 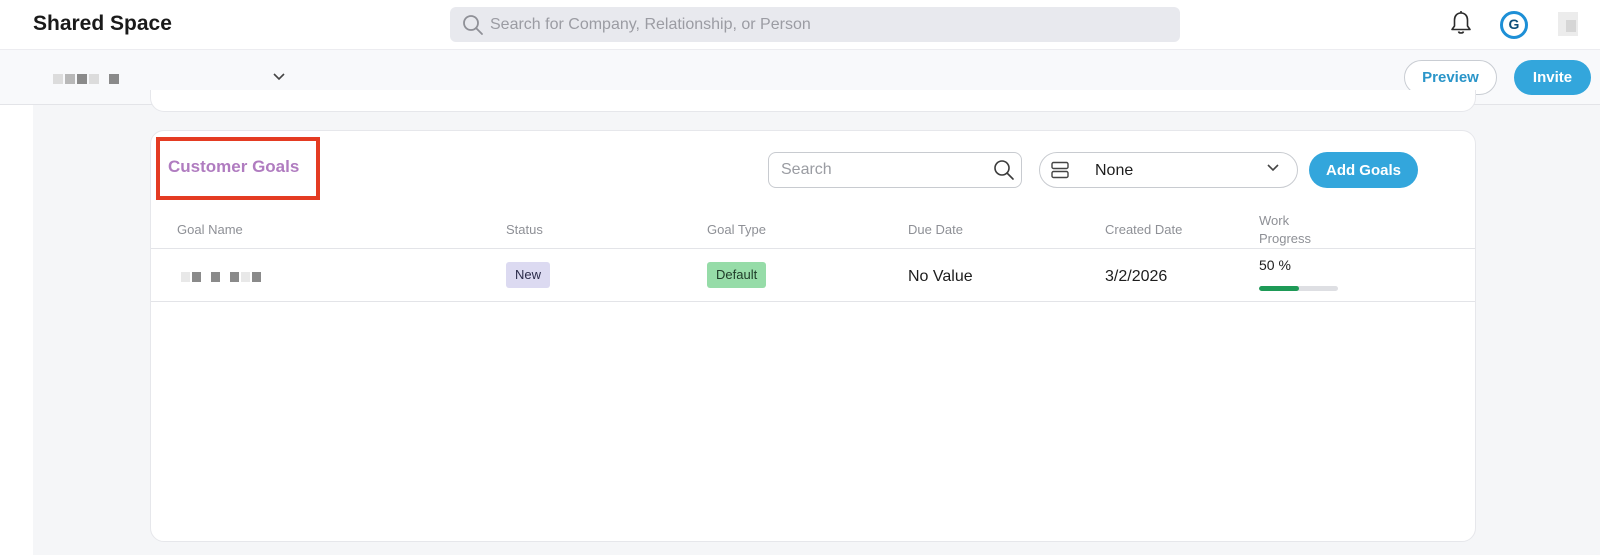 What do you see at coordinates (1552, 77) in the screenshot?
I see `invite-button: Invite` at bounding box center [1552, 77].